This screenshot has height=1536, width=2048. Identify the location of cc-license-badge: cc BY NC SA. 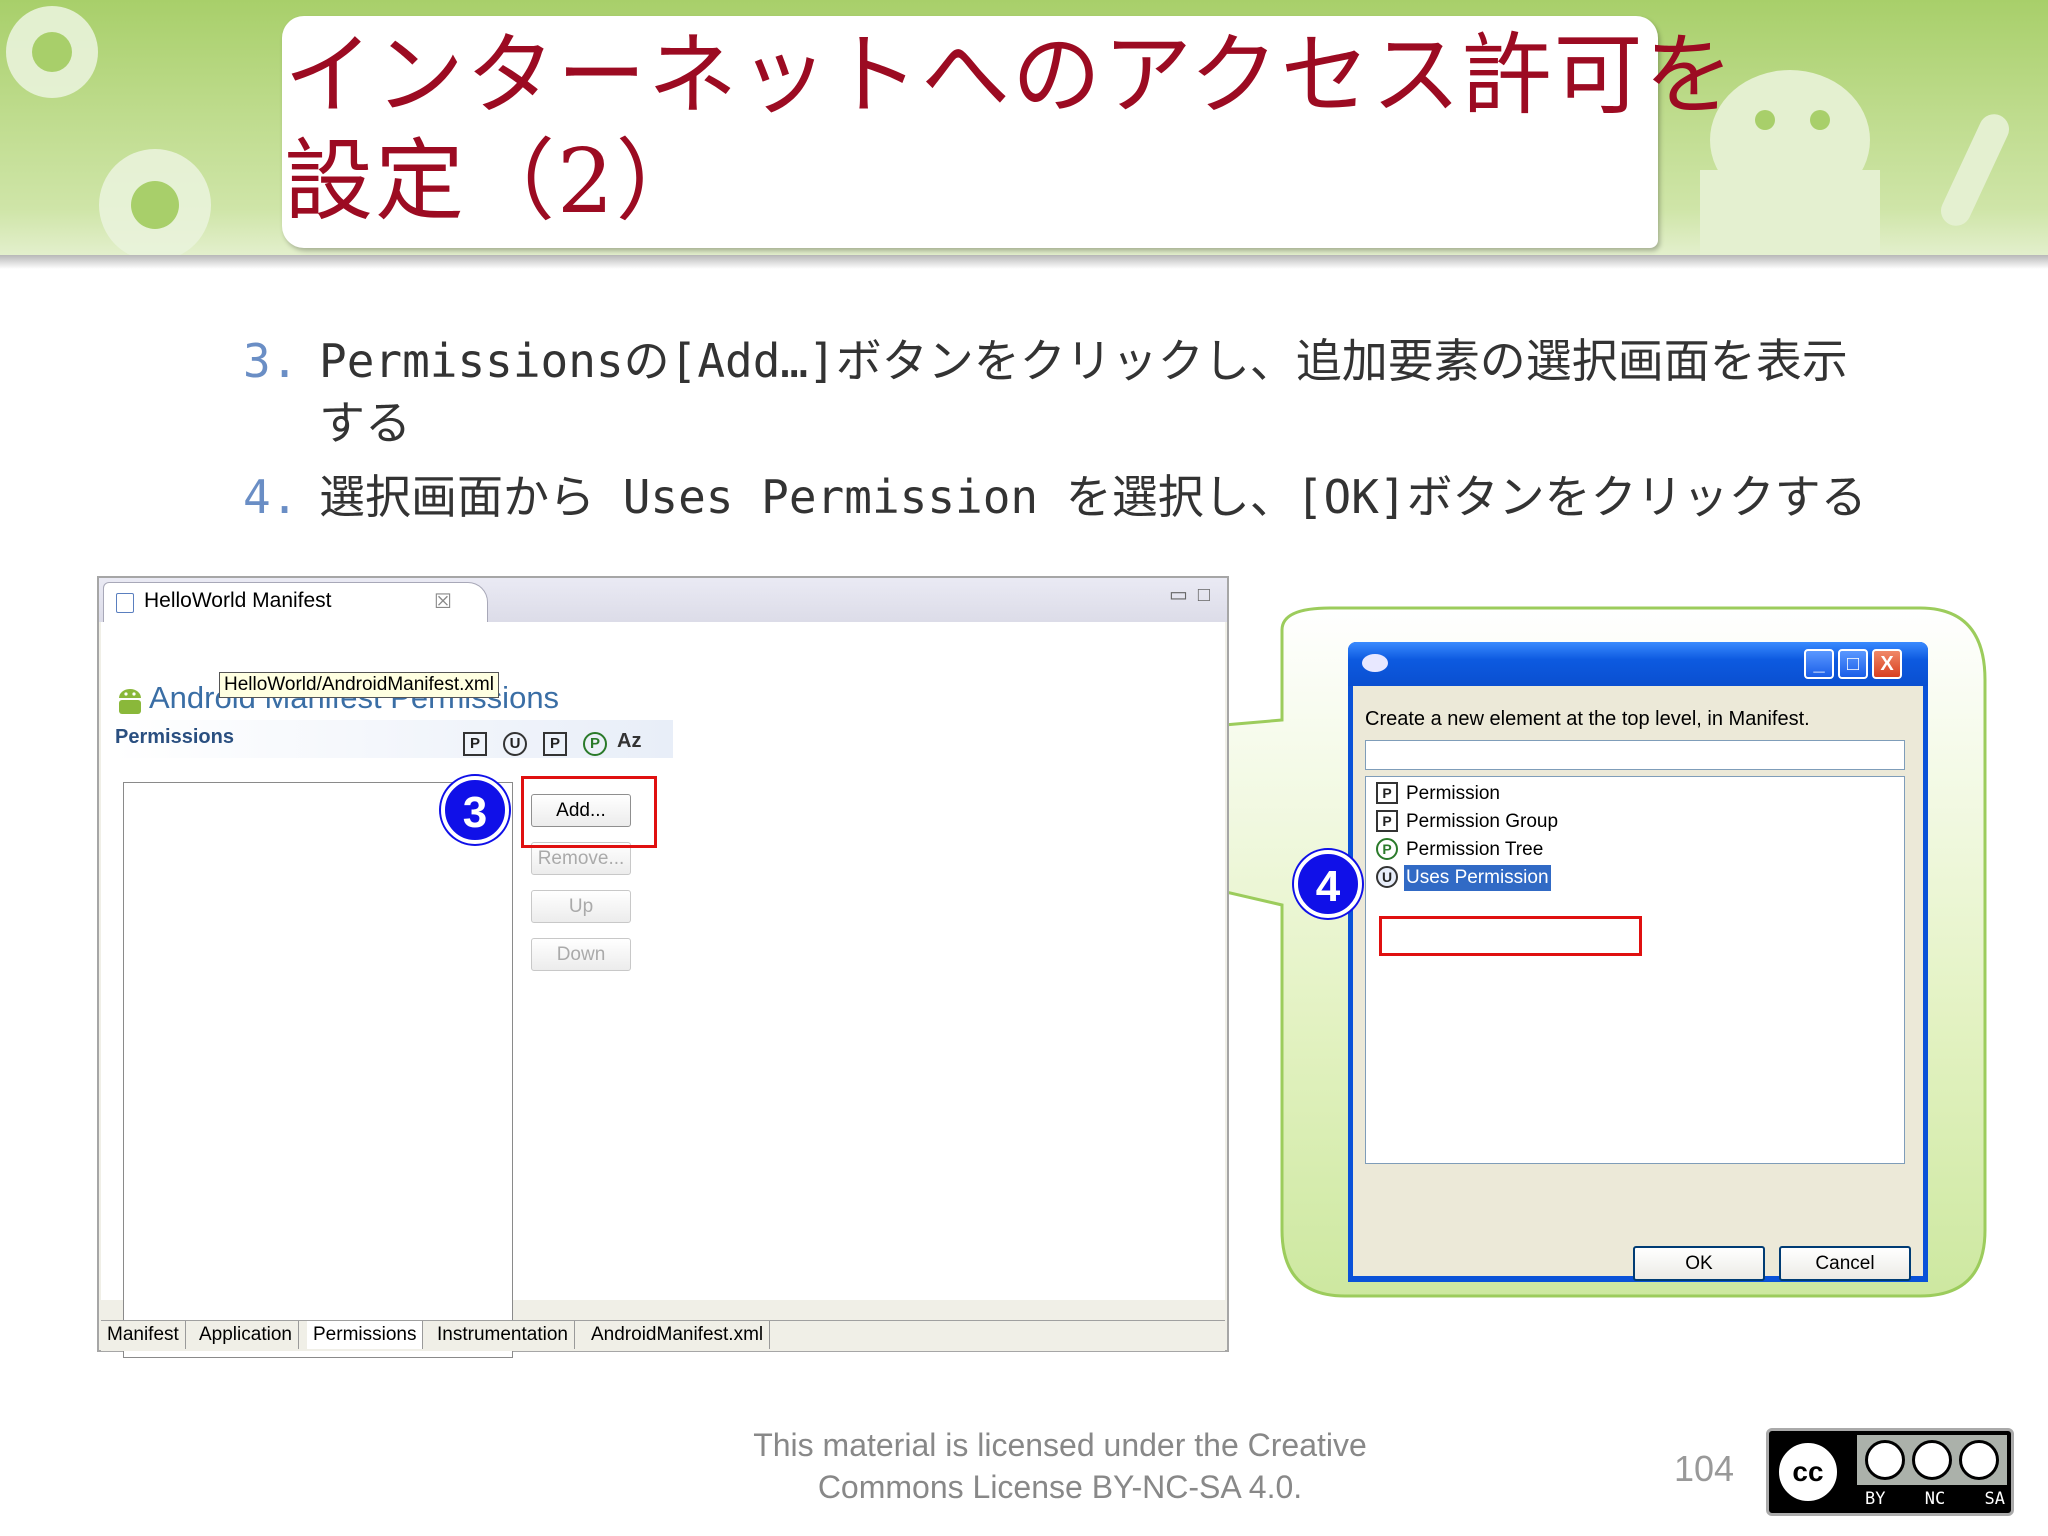
(1890, 1472).